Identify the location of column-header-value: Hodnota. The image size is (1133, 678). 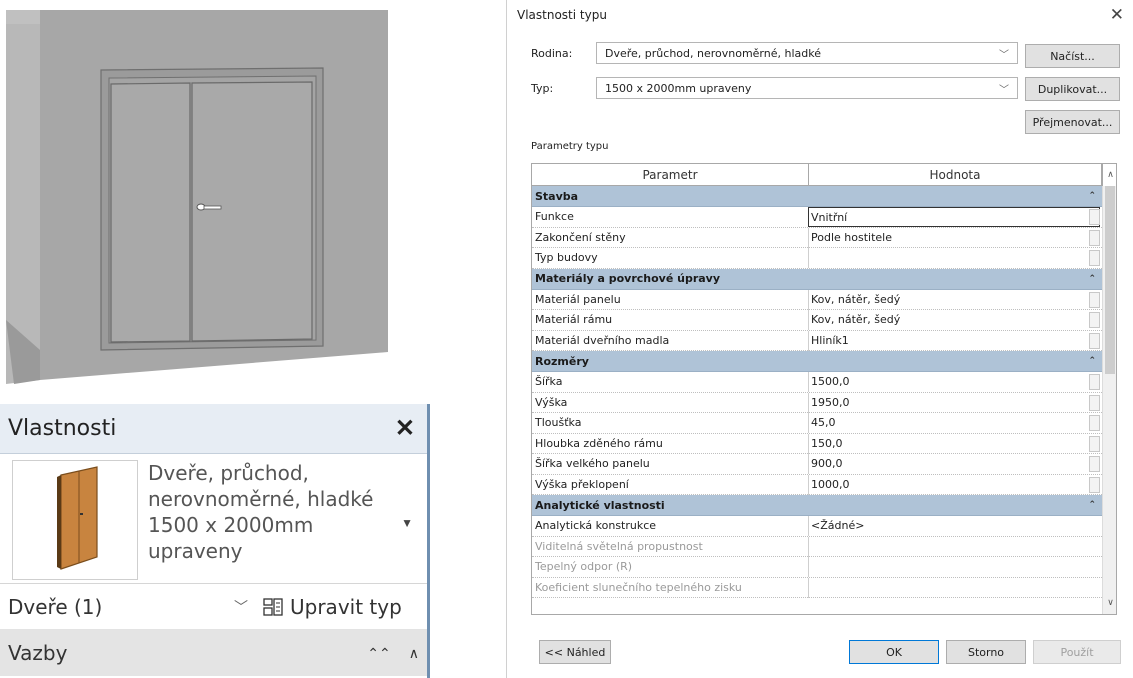
(955, 175).